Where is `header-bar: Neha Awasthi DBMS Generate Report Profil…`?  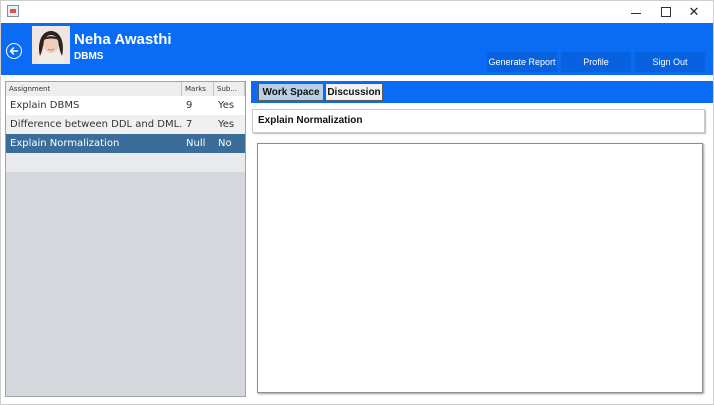 header-bar: Neha Awasthi DBMS Generate Report Profil… is located at coordinates (357, 49).